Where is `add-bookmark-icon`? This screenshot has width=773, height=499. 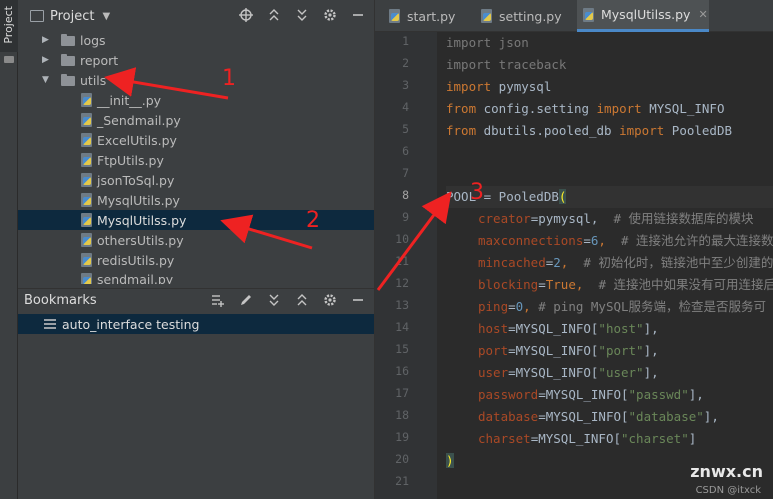
add-bookmark-icon is located at coordinates (218, 300).